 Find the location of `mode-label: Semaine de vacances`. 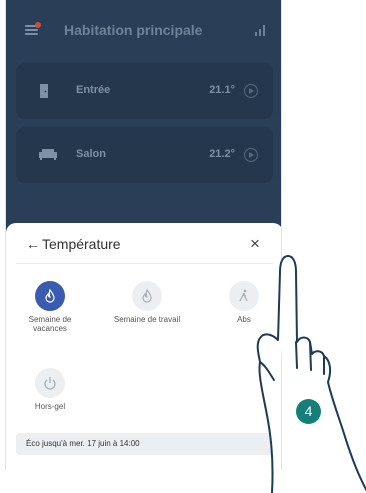

mode-label: Semaine de vacances is located at coordinates (50, 324).